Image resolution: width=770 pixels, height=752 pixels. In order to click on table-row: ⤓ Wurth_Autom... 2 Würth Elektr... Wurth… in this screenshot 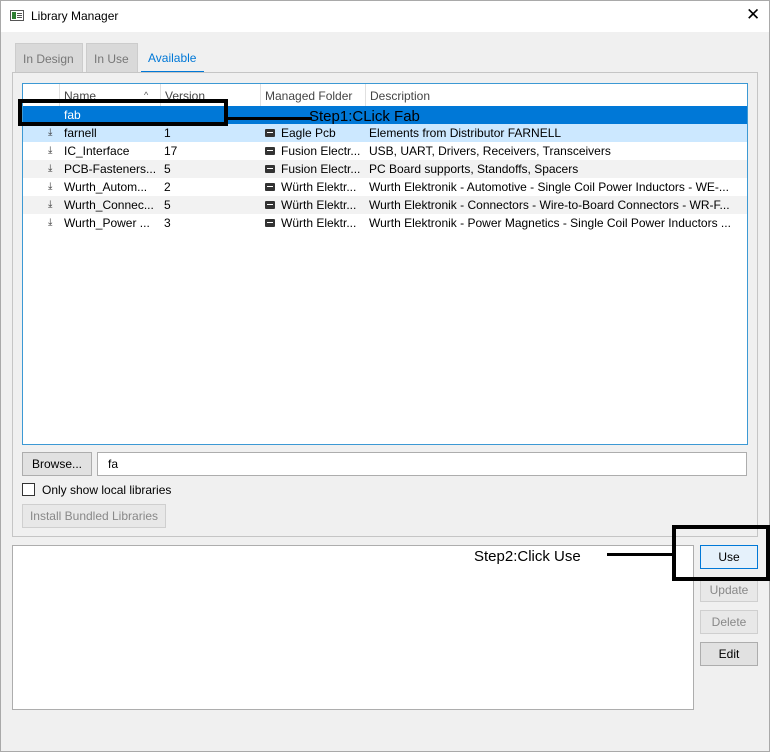, I will do `click(385, 187)`.